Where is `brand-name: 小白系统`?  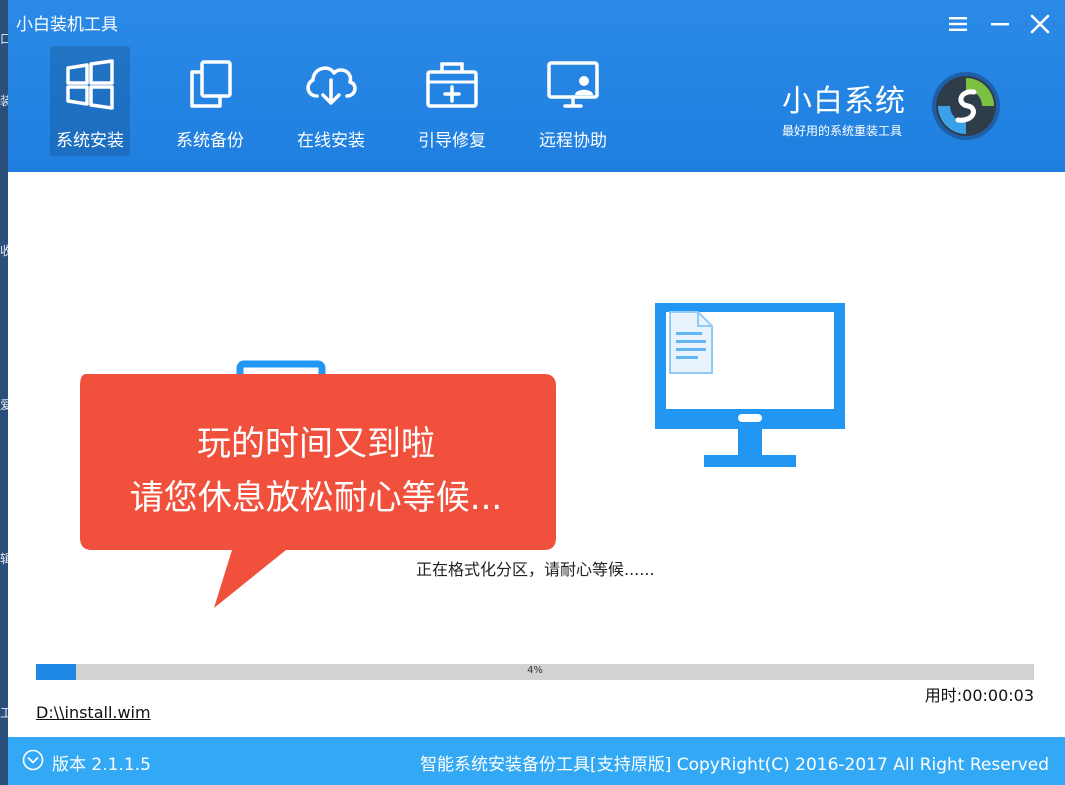
brand-name: 小白系统 is located at coordinates (844, 101).